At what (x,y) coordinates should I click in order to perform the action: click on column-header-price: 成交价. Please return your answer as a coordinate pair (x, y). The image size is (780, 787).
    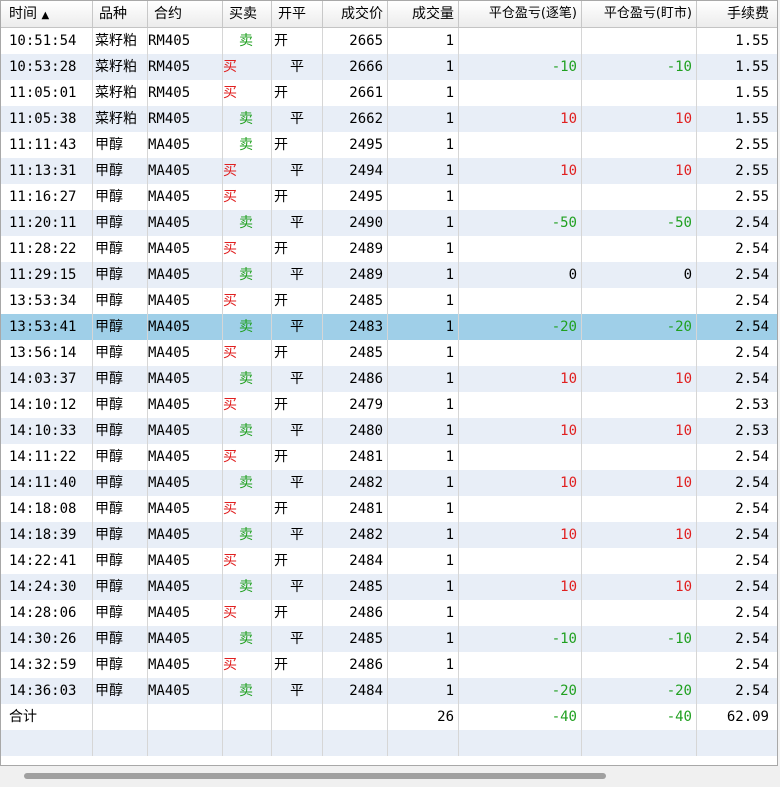
    Looking at the image, I should click on (355, 14).